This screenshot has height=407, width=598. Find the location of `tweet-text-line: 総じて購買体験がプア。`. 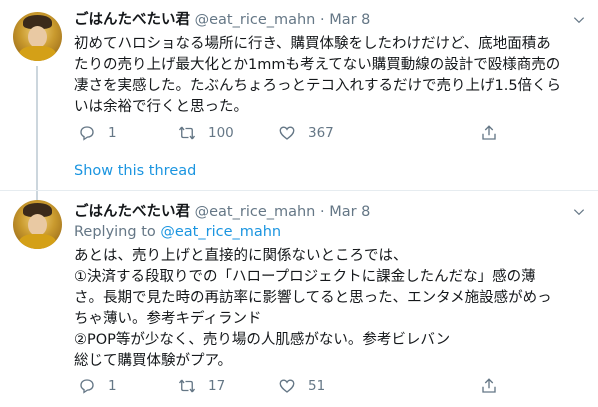

tweet-text-line: 総じて購買体験がプア。 is located at coordinates (153, 361).